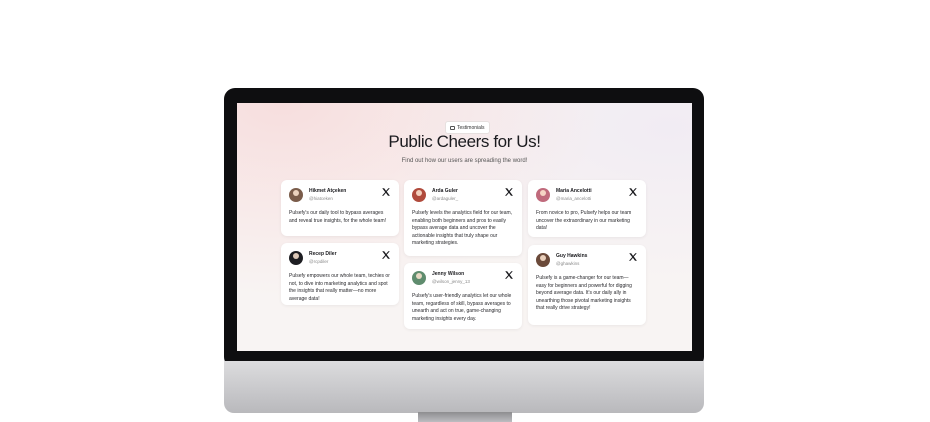 The height and width of the screenshot is (422, 930). Describe the element at coordinates (448, 273) in the screenshot. I see `author-name: Jenny Wilson` at that location.